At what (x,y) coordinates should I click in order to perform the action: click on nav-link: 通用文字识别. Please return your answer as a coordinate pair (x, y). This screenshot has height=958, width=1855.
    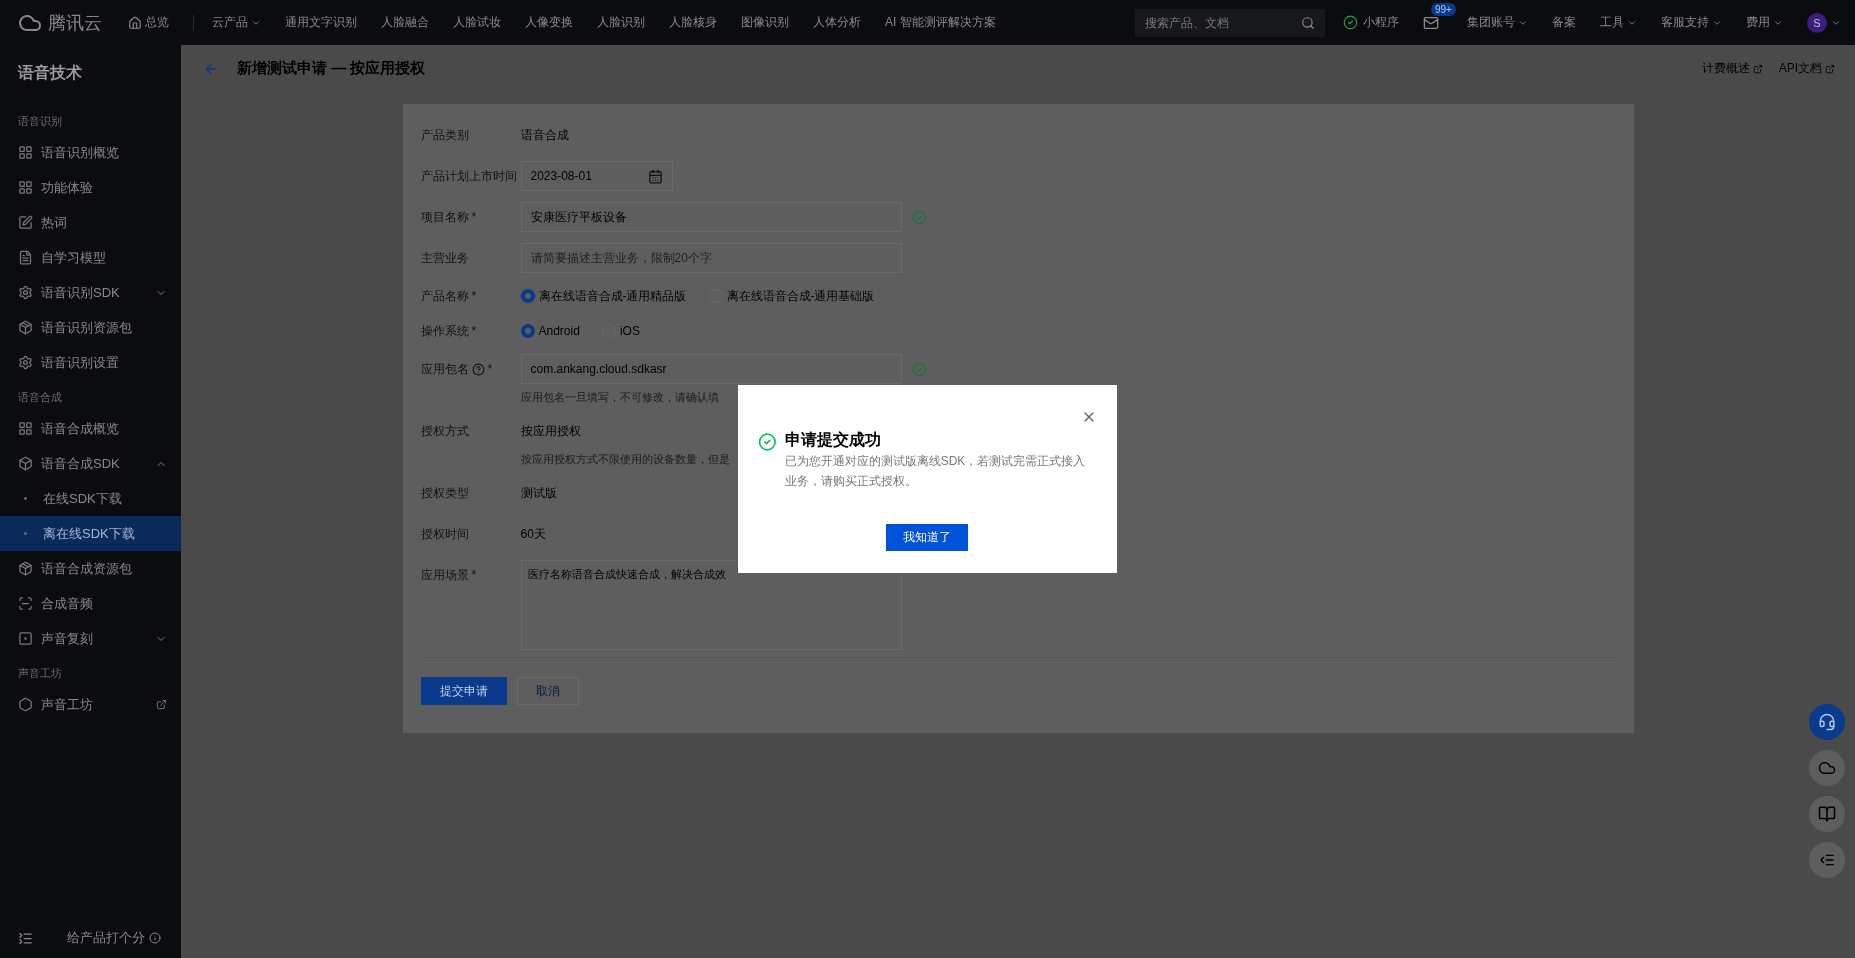
    Looking at the image, I should click on (321, 22).